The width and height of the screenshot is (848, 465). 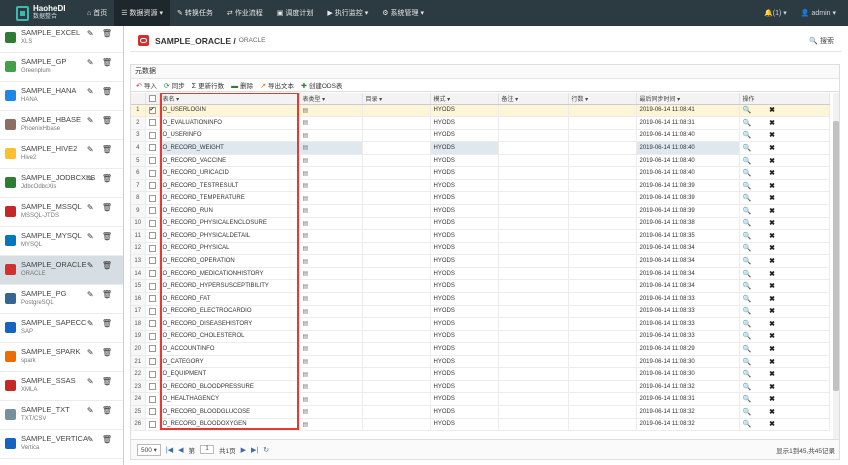 What do you see at coordinates (61, 444) in the screenshot?
I see `datasource-item: SAMPLE_VERTICA Vertica ✎ 🗑` at bounding box center [61, 444].